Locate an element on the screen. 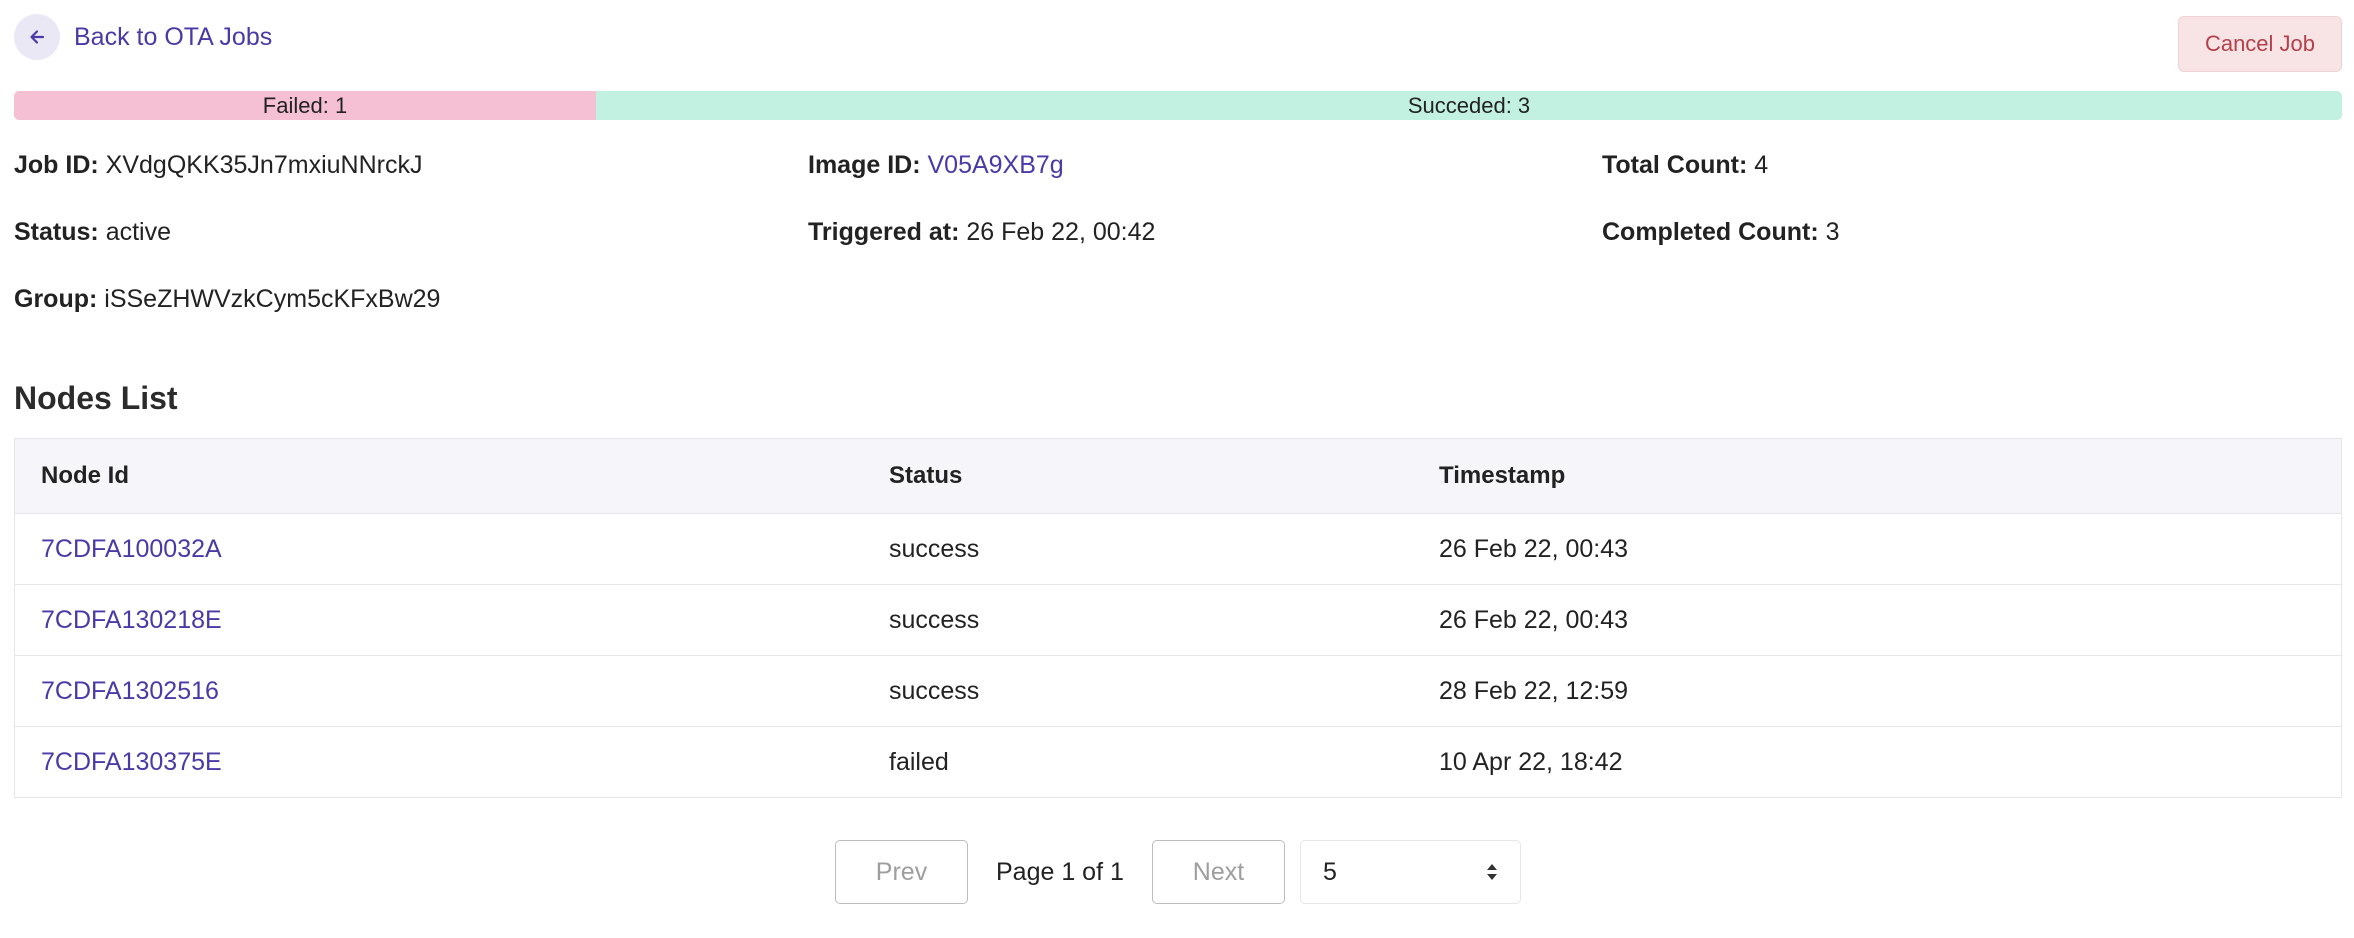 This screenshot has width=2354, height=938. status-field: Status: active is located at coordinates (92, 232).